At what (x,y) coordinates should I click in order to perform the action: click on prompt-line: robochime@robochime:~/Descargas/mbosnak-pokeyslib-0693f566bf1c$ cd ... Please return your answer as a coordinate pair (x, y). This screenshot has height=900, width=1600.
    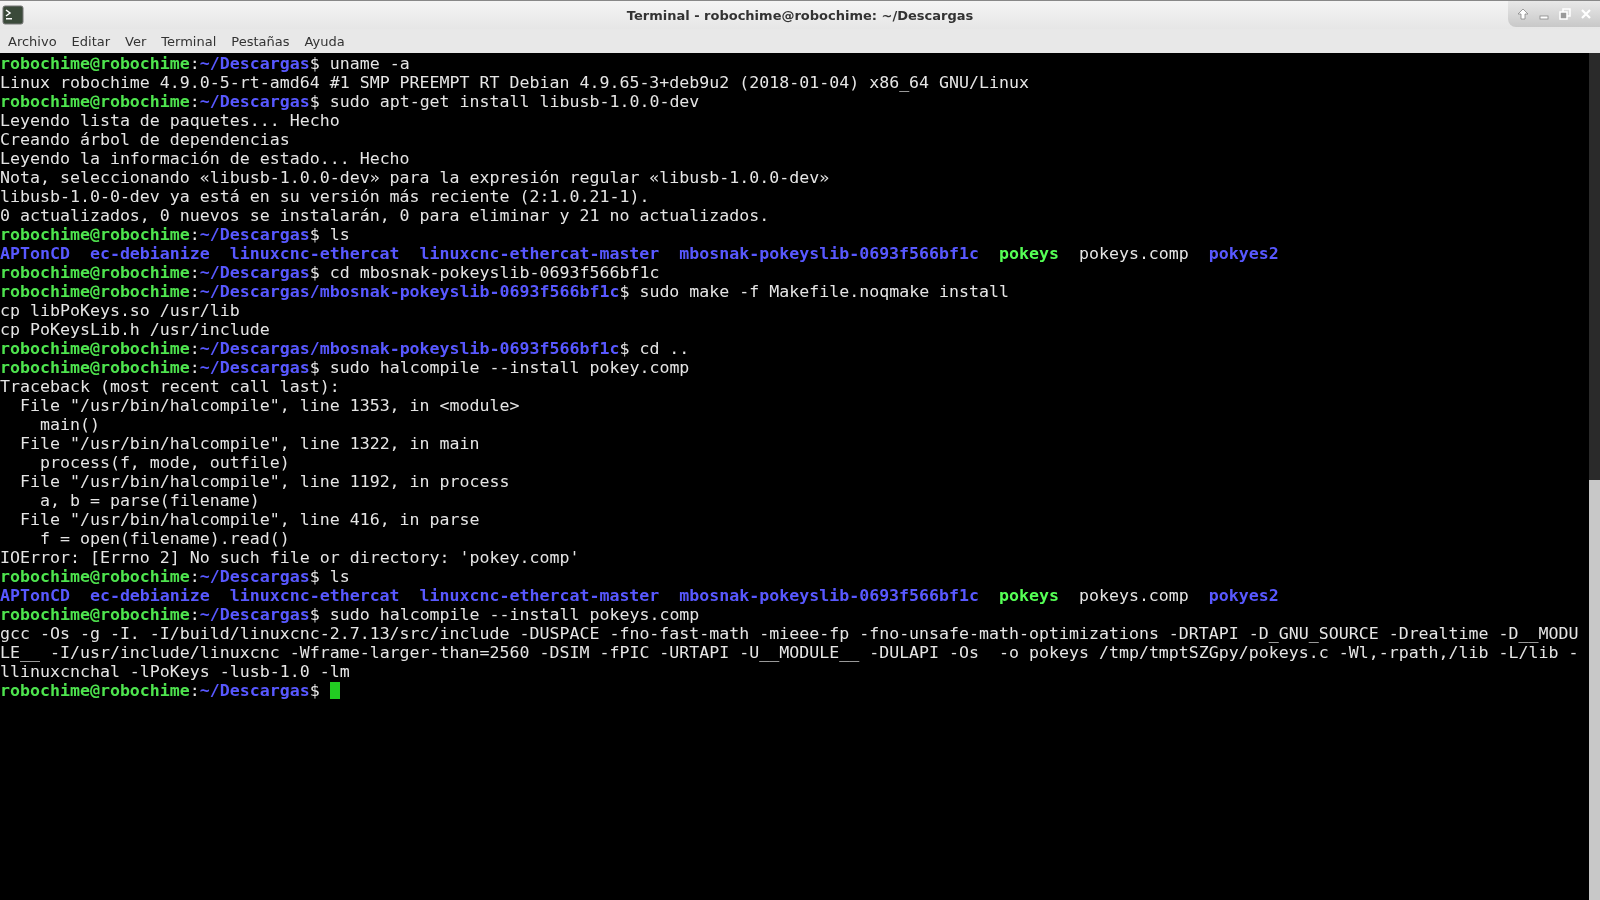
    Looking at the image, I should click on (345, 348).